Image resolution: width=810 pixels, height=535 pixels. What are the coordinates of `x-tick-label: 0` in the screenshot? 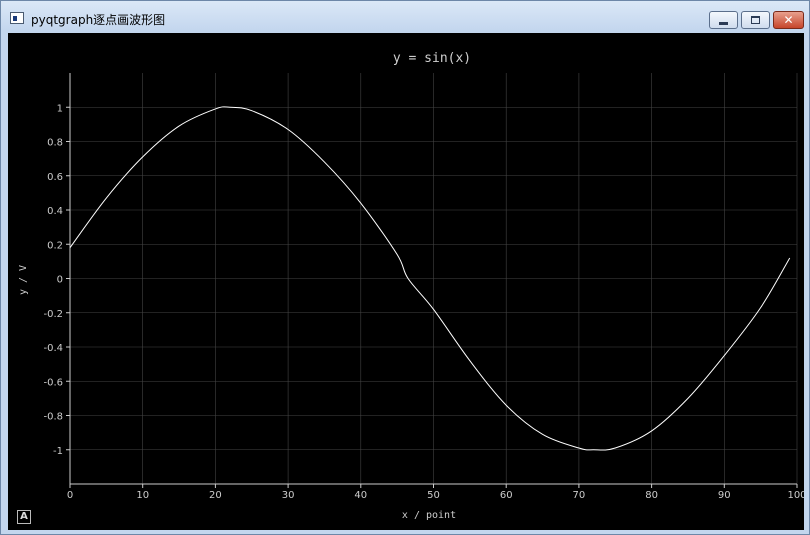 It's located at (70, 495).